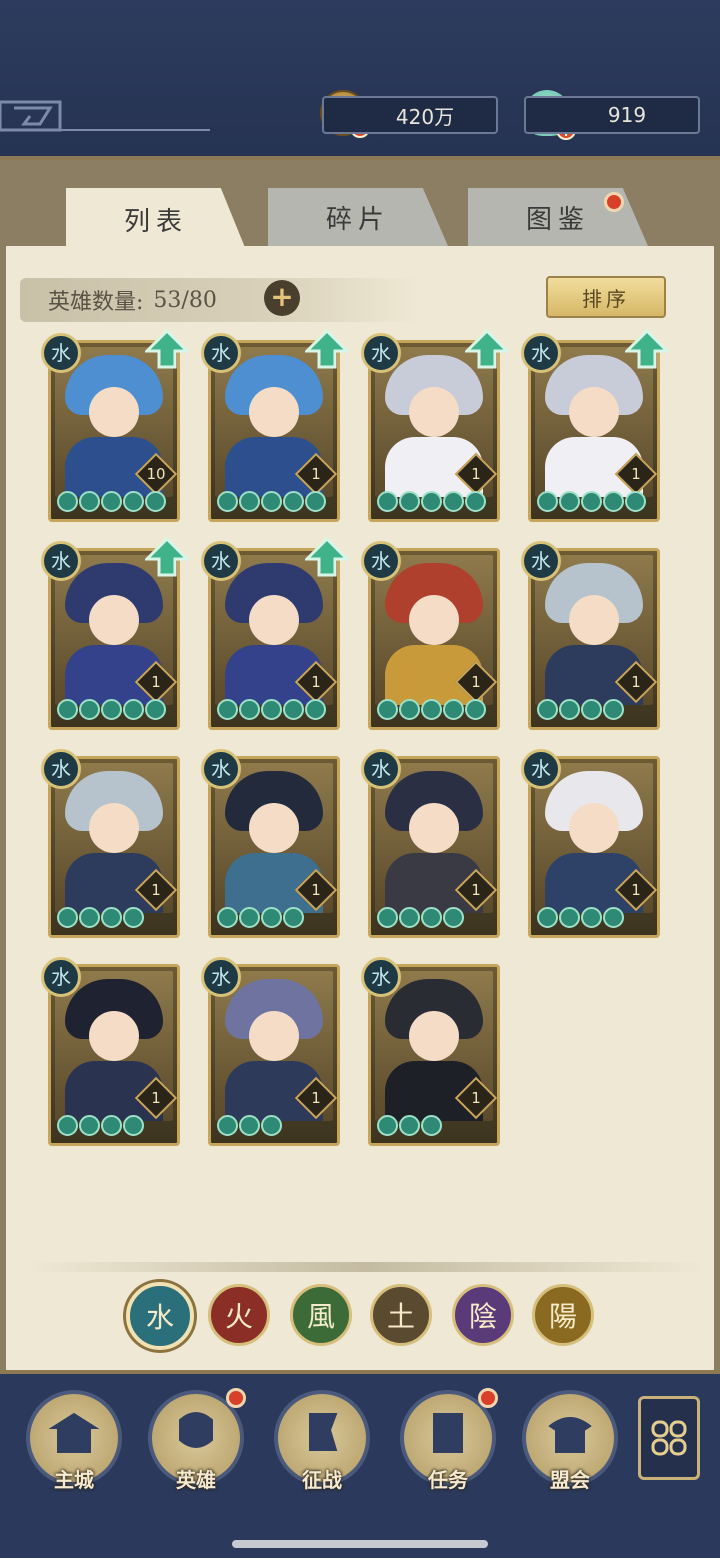  Describe the element at coordinates (196, 1480) in the screenshot. I see `nav-label: 英雄` at that location.